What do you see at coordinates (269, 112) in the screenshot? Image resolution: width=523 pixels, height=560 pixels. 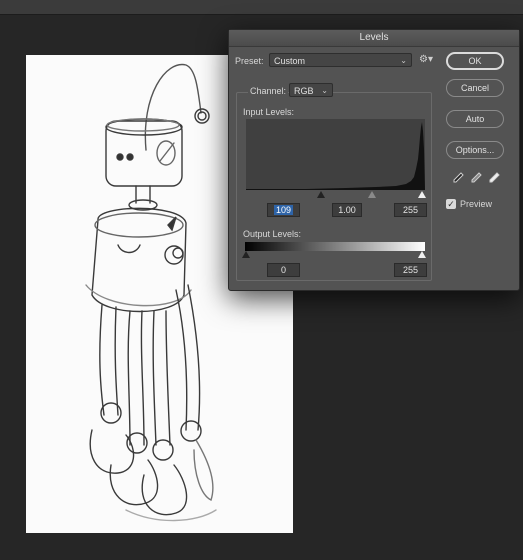 I see `input-levels-label: Input Levels:` at bounding box center [269, 112].